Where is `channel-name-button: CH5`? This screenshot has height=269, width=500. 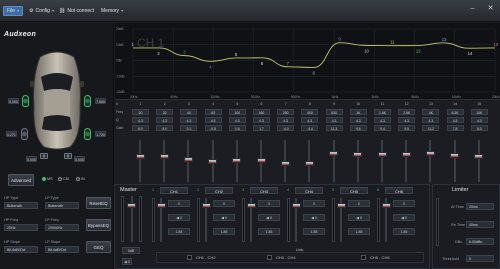 channel-name-button: CH5 is located at coordinates (354, 190).